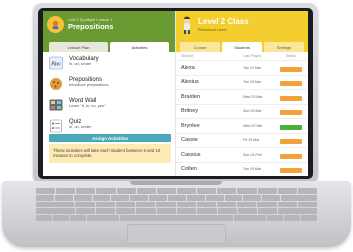  Describe the element at coordinates (284, 47) in the screenshot. I see `tab-settings: Settings` at that location.